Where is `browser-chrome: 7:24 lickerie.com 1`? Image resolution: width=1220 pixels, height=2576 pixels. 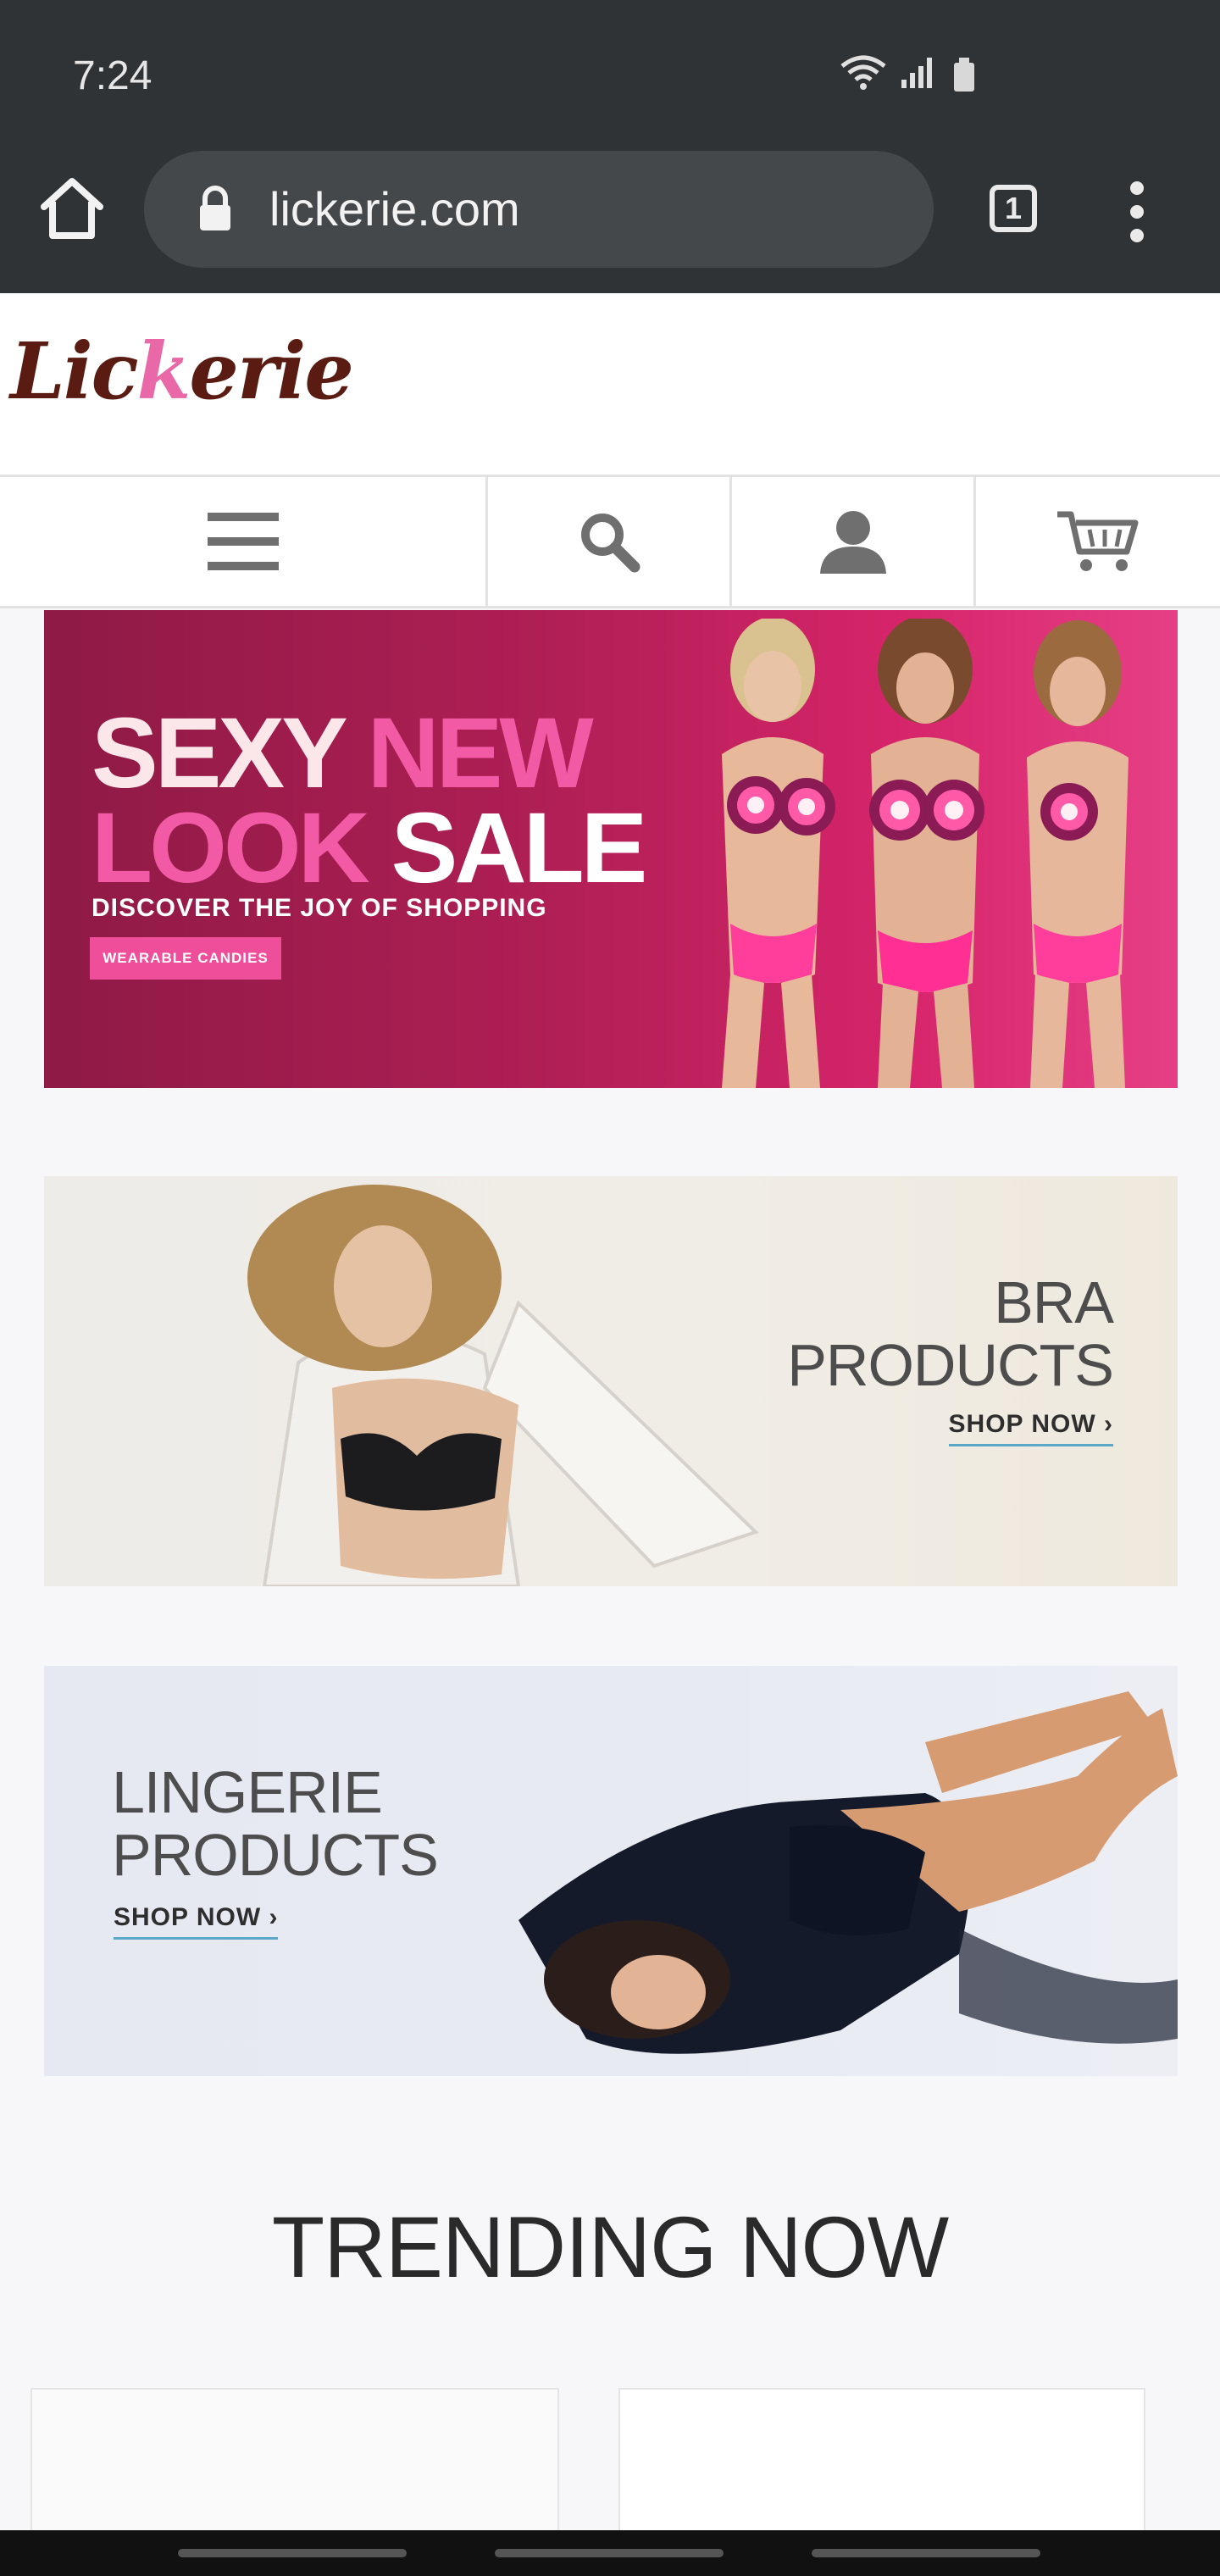 browser-chrome: 7:24 lickerie.com 1 is located at coordinates (610, 146).